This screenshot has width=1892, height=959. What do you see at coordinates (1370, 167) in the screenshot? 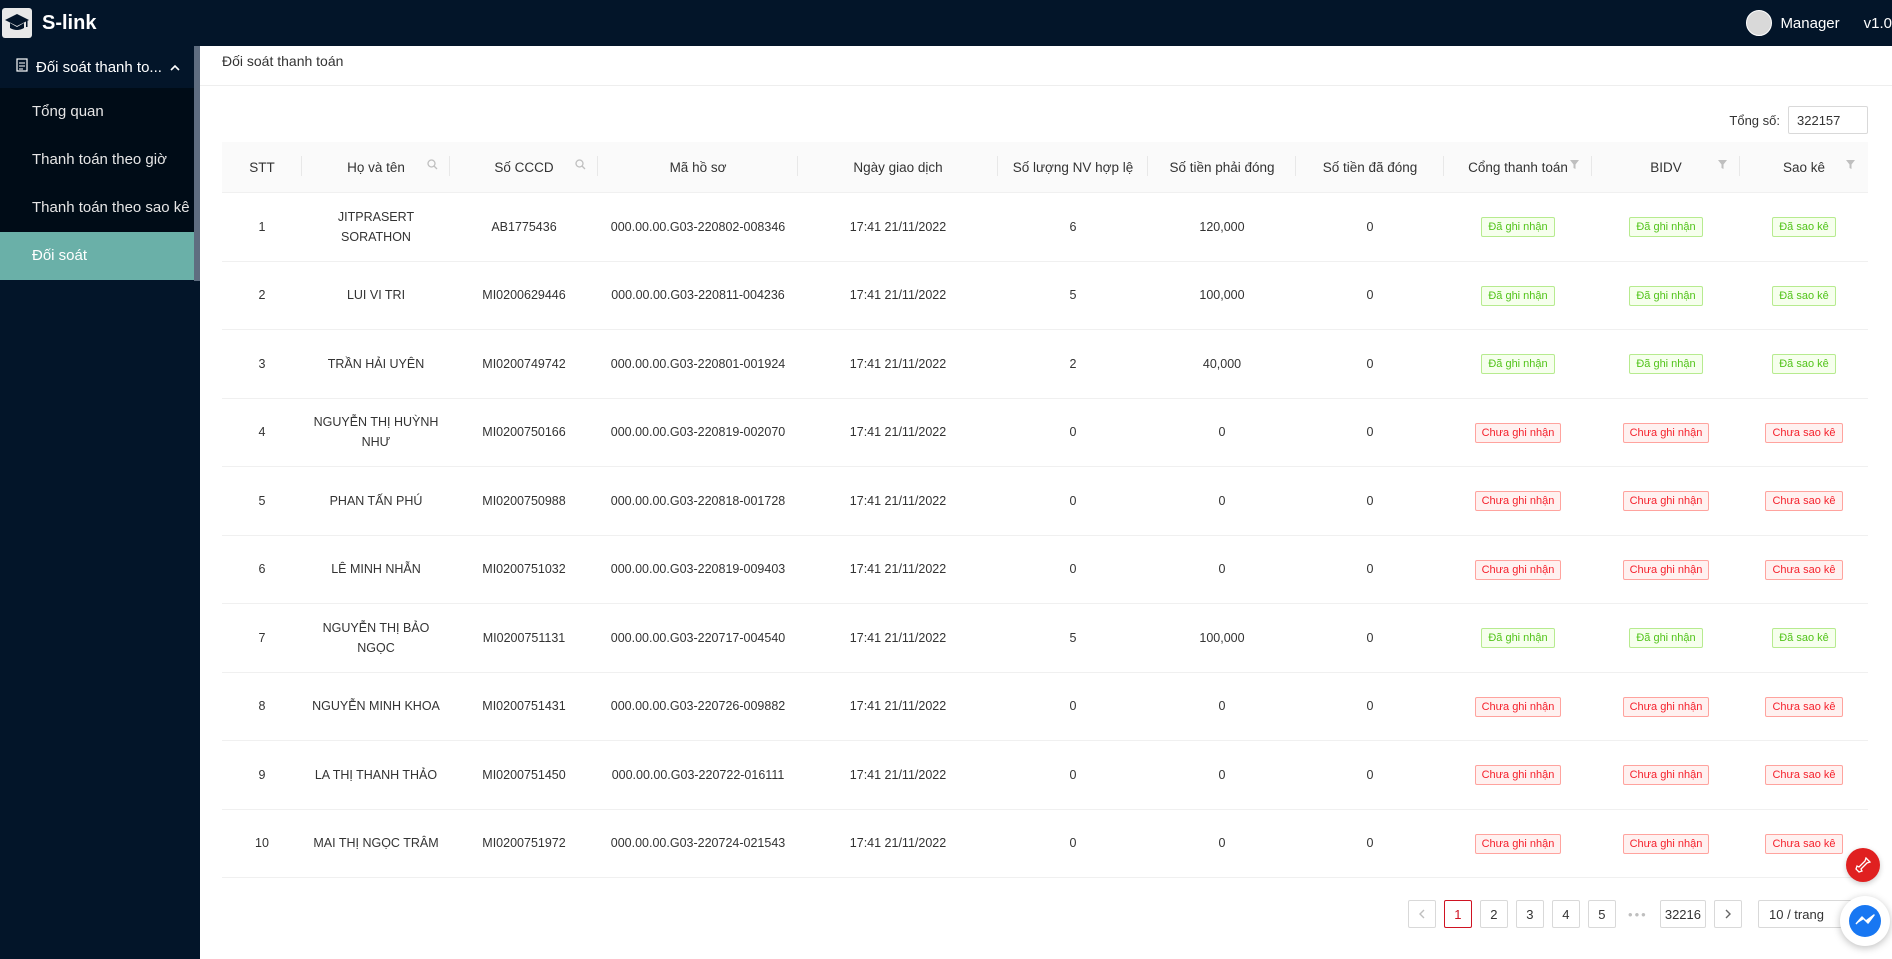
I see `column-header: Số tiền đã đóng` at bounding box center [1370, 167].